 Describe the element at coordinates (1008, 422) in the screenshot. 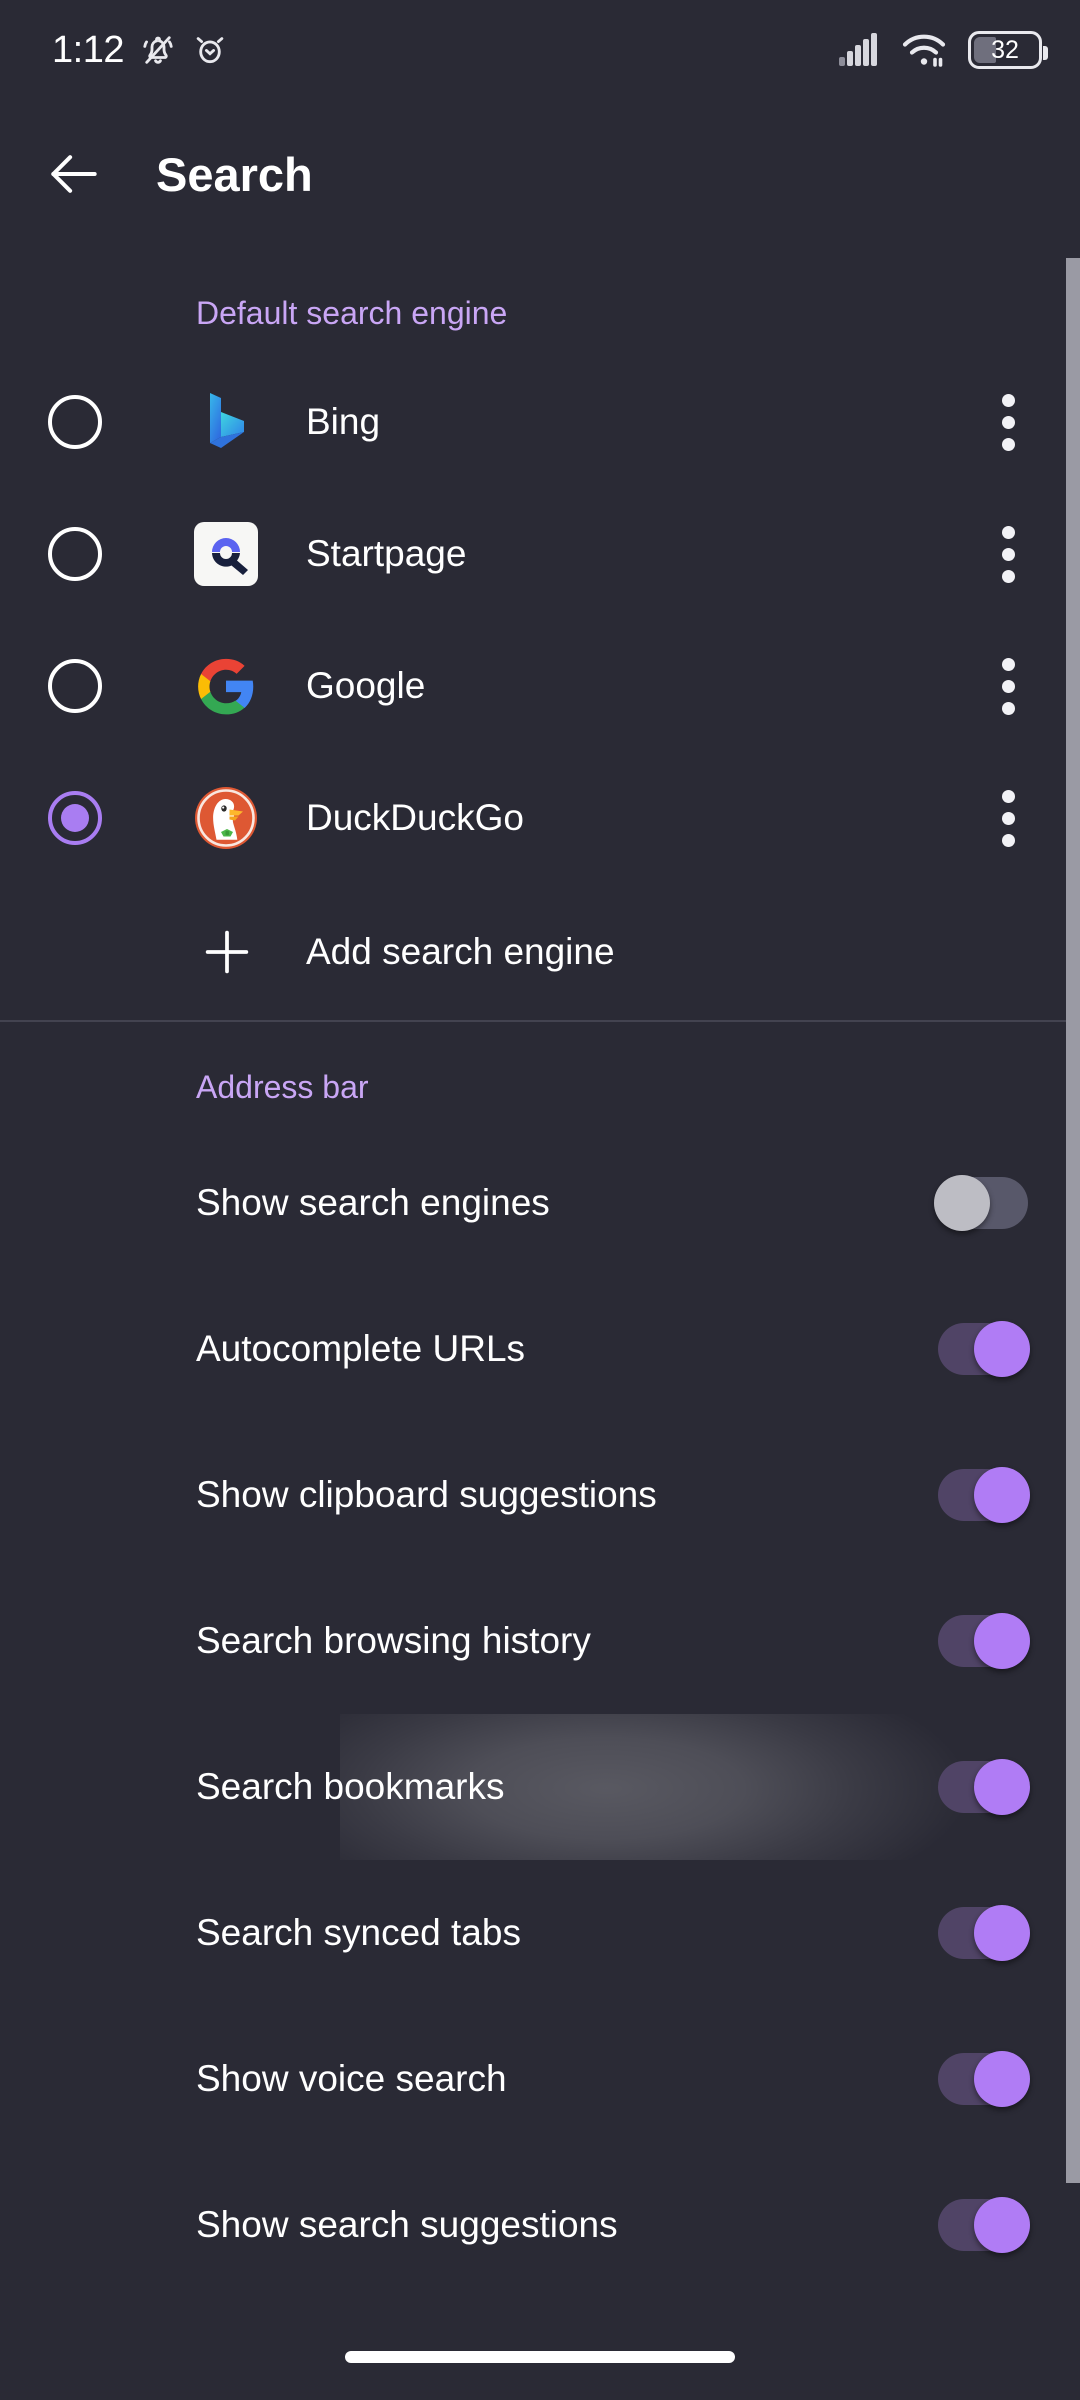

I see `more-options-icon-bing` at that location.